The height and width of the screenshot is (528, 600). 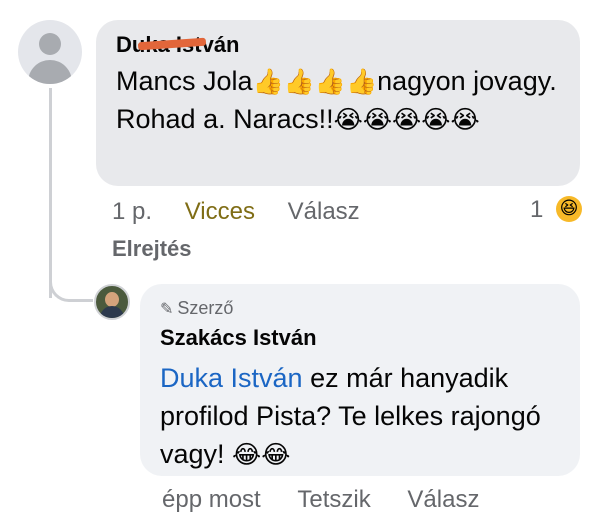 I want to click on laughing-emoji: 😂😂, so click(x=261, y=454).